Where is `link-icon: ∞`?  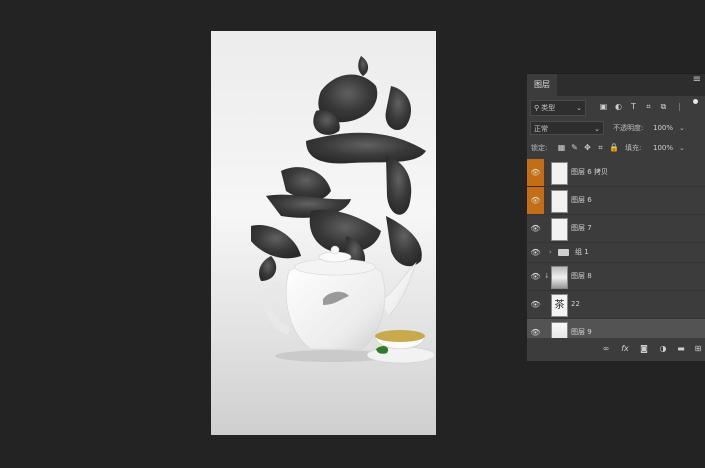 link-icon: ∞ is located at coordinates (606, 349).